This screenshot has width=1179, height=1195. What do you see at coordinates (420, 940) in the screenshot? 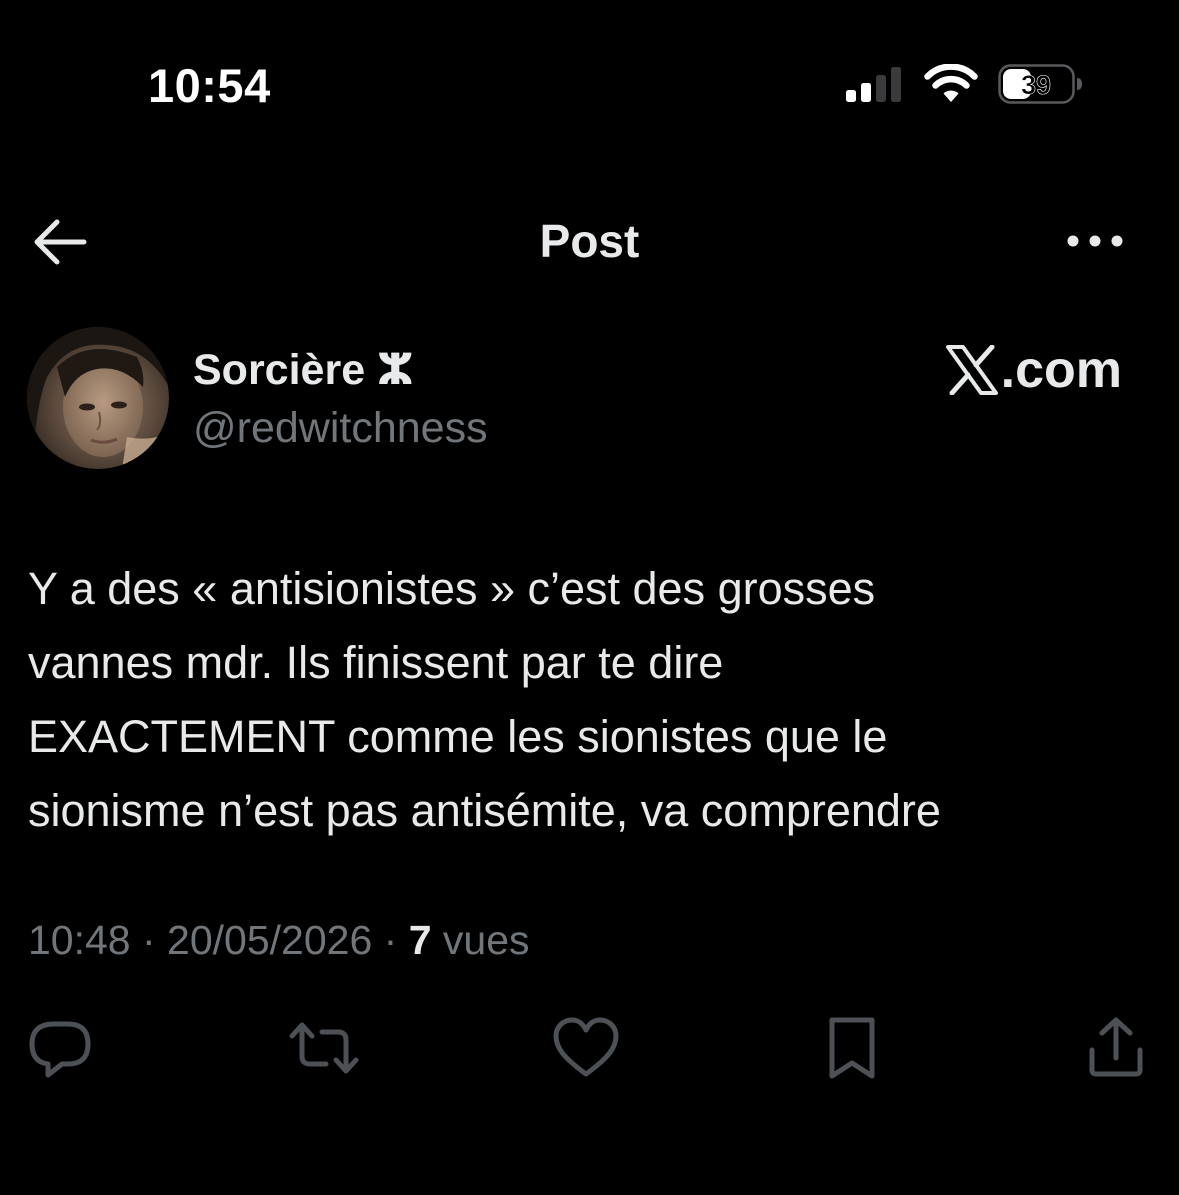
I see `views-count: 7` at bounding box center [420, 940].